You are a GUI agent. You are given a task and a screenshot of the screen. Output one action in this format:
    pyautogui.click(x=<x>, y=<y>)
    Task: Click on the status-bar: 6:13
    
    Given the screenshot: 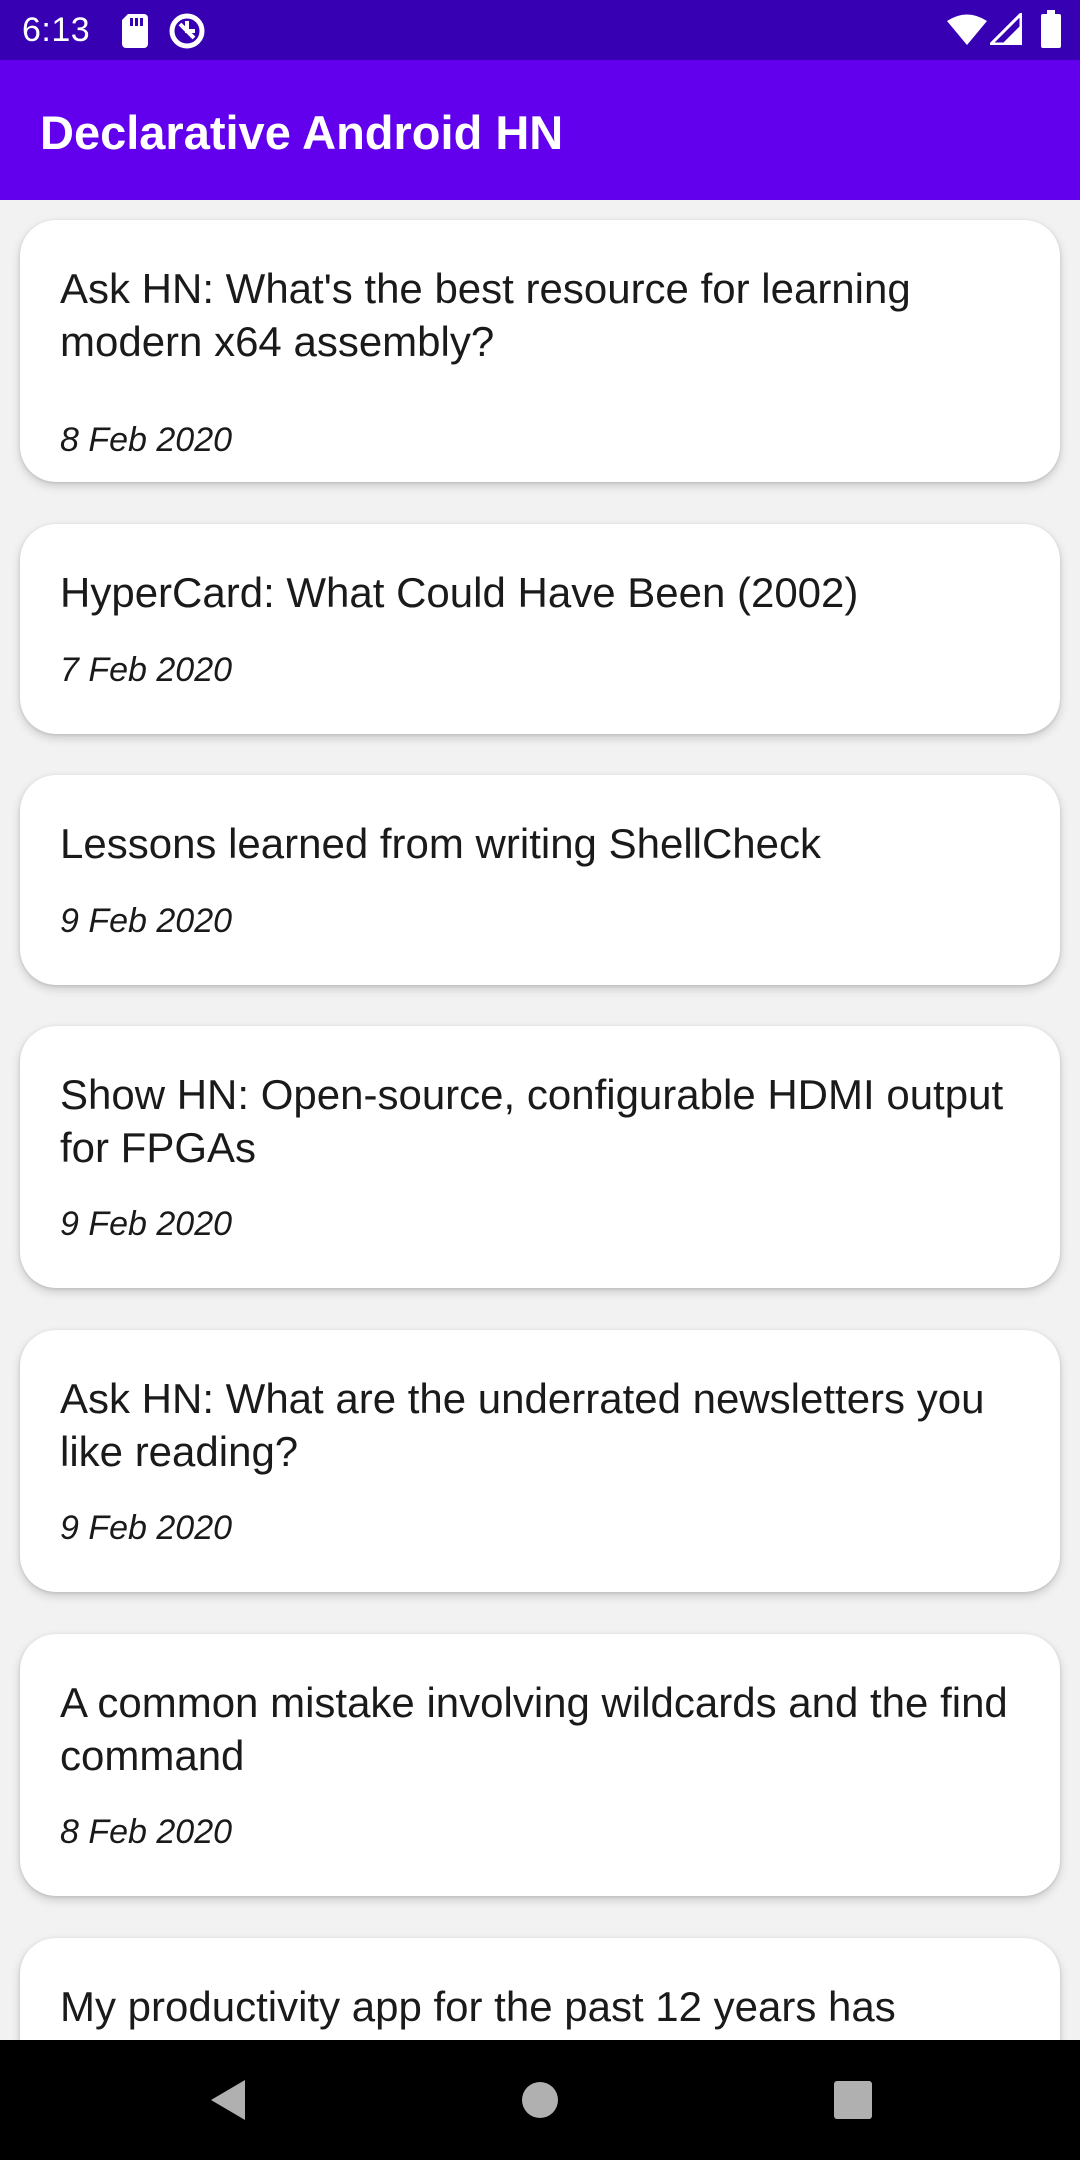 What is the action you would take?
    pyautogui.click(x=540, y=30)
    